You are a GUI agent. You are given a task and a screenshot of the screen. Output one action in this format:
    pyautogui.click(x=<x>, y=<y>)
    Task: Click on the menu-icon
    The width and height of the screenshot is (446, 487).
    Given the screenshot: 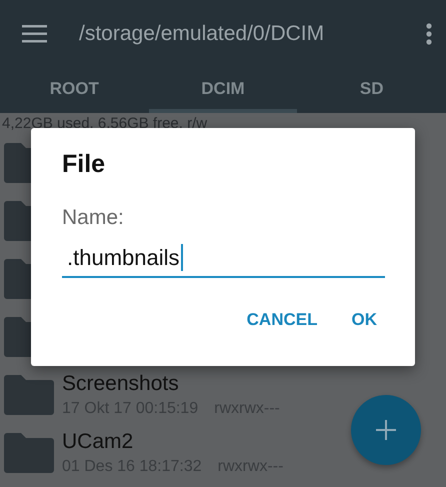 What is the action you would take?
    pyautogui.click(x=34, y=34)
    